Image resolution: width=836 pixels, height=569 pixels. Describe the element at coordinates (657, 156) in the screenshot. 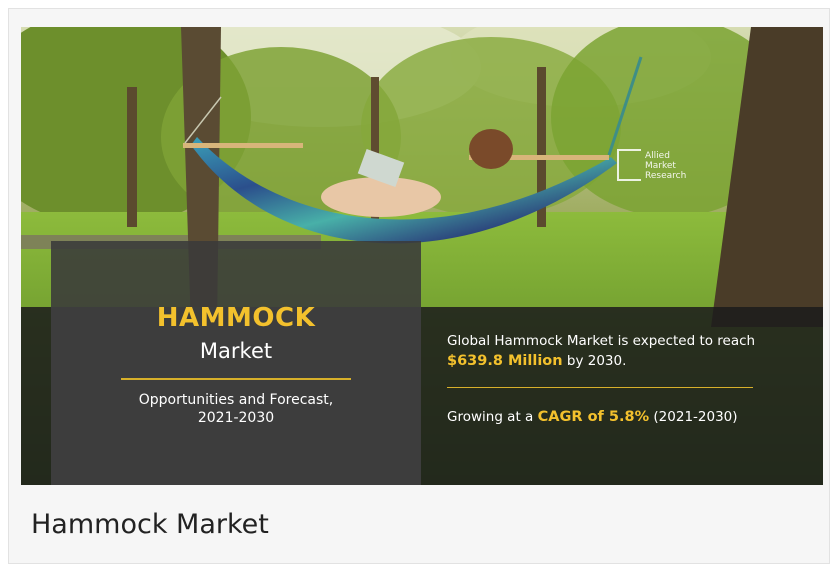

I see `logo-line-1: Allied` at that location.